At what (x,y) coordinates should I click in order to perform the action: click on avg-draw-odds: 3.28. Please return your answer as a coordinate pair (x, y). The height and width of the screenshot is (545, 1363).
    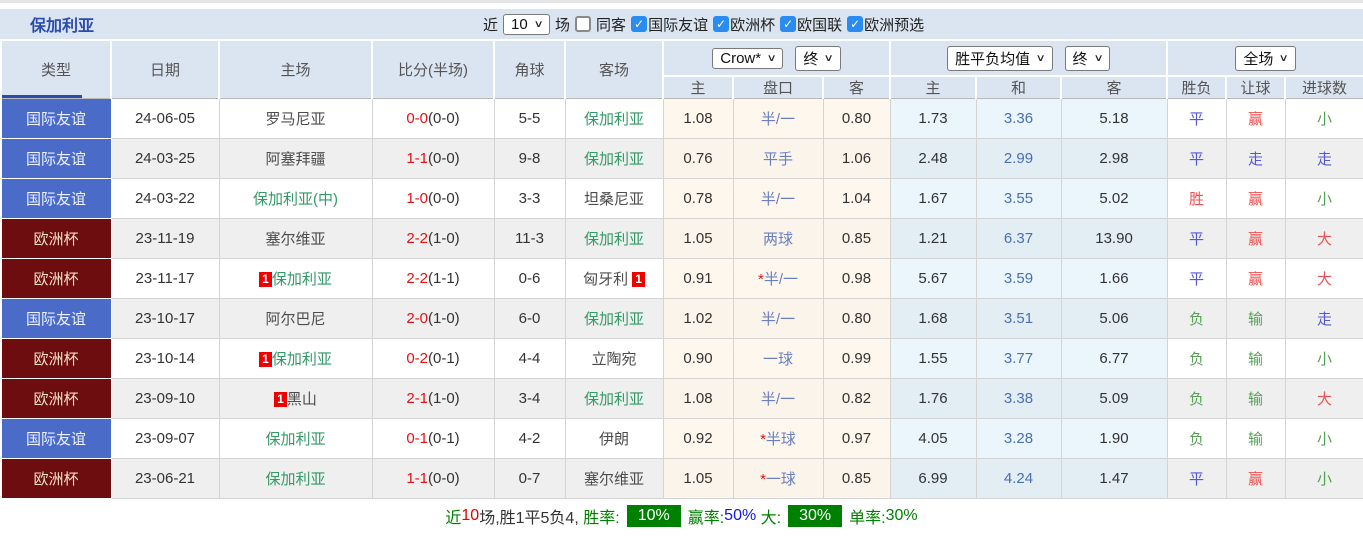
    Looking at the image, I should click on (1018, 438).